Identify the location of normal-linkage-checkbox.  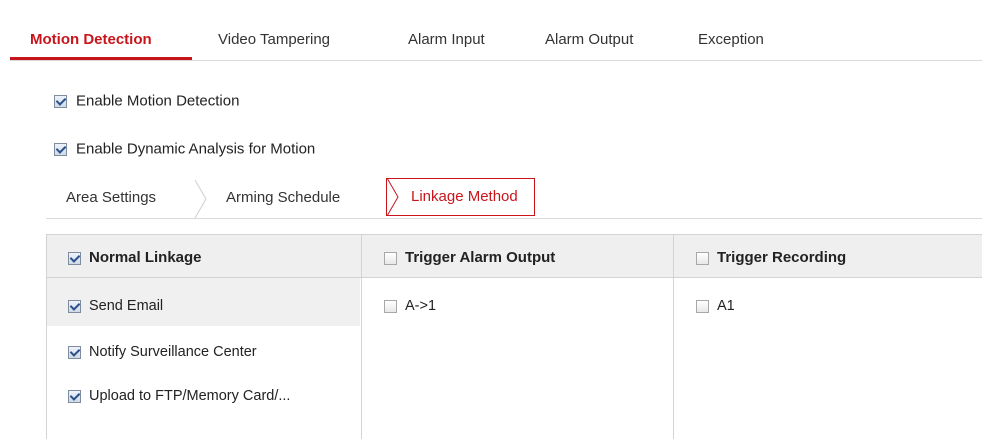
(74, 258).